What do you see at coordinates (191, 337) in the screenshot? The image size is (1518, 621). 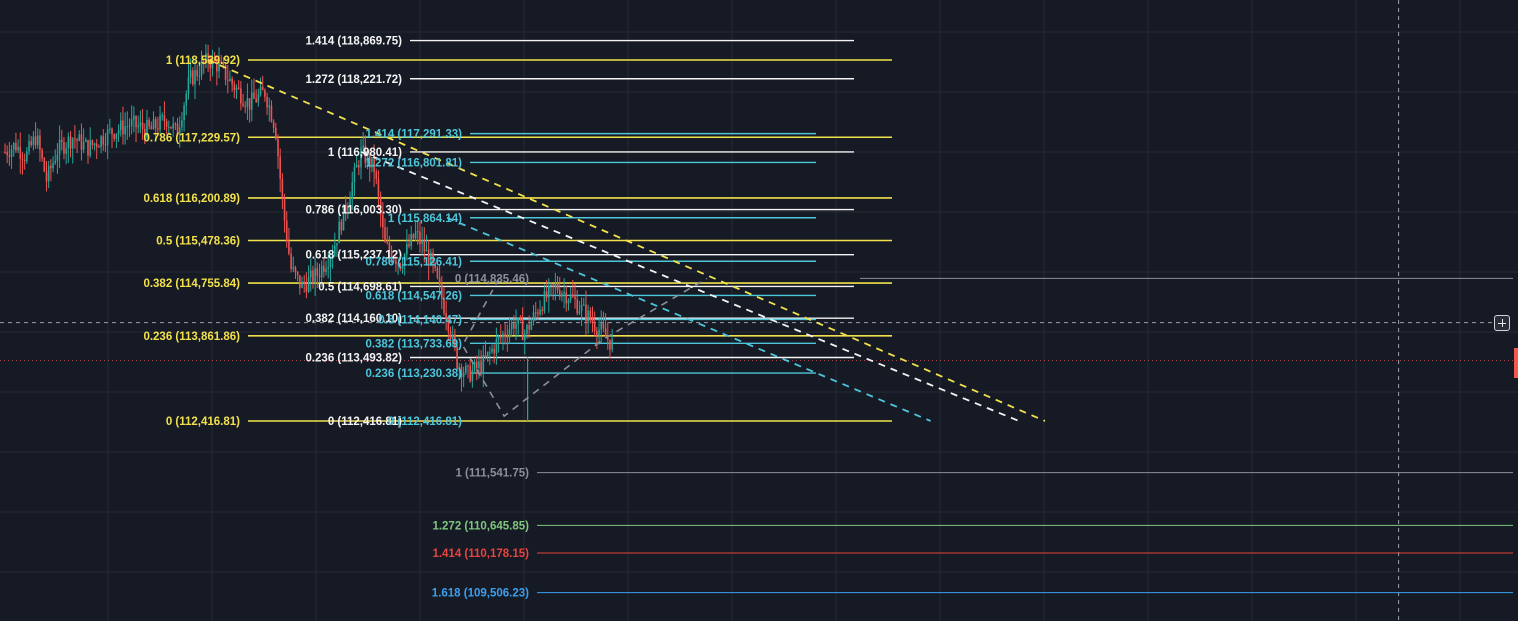 I see `fib-level-label: 0.236 (113,861.86)` at bounding box center [191, 337].